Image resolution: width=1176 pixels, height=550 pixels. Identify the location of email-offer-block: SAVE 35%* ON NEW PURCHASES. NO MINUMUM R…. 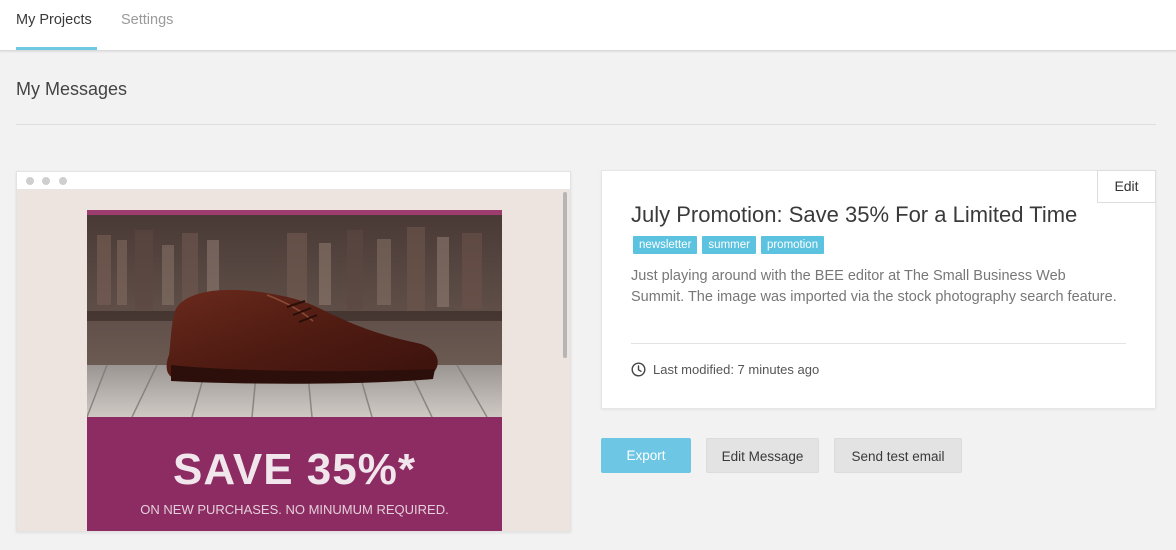
(294, 474).